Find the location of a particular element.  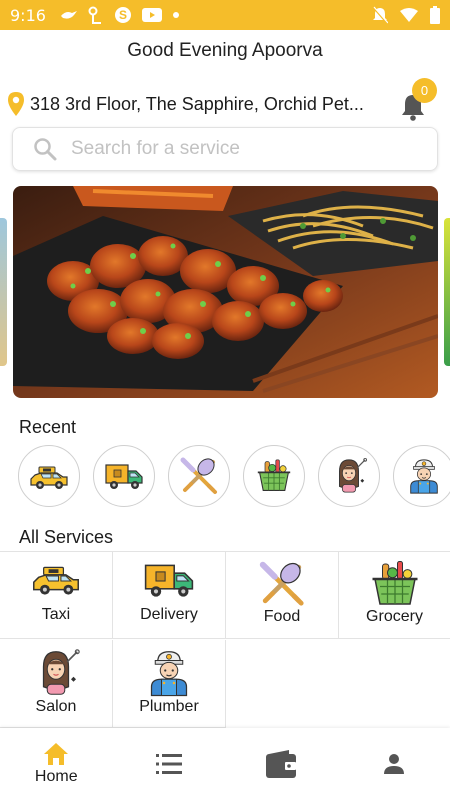

service-salon: Salon is located at coordinates (56, 684).